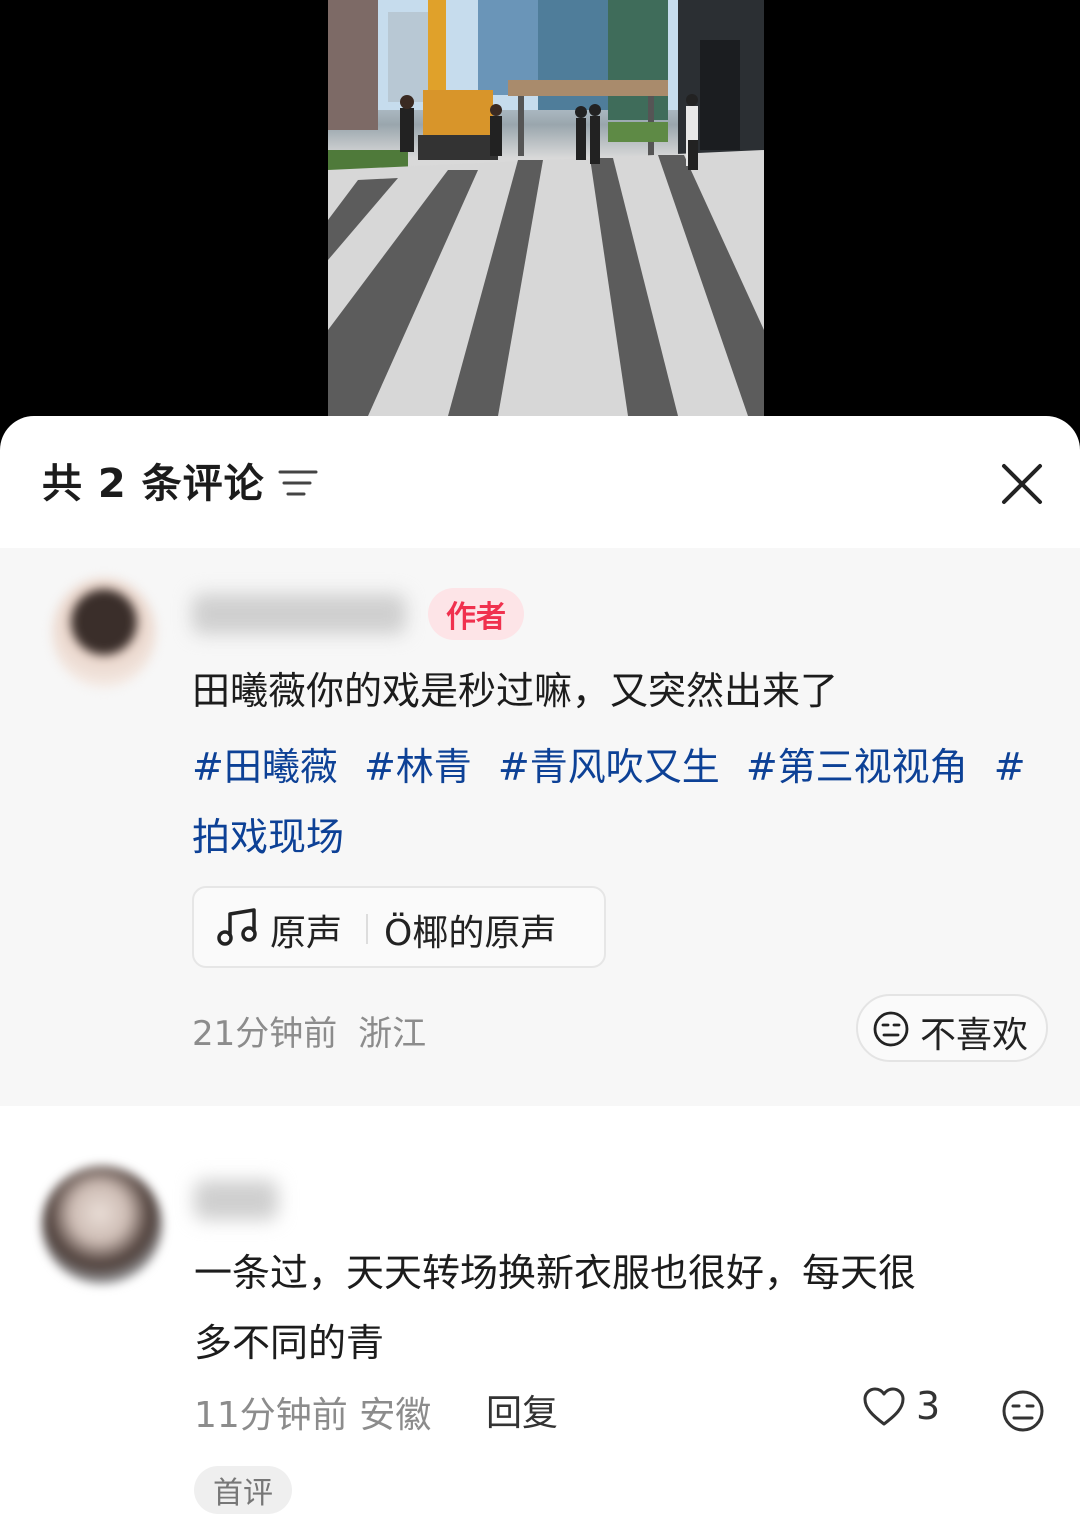 The image size is (1080, 1528). Describe the element at coordinates (418, 767) in the screenshot. I see `hashtag-link: #林青` at that location.